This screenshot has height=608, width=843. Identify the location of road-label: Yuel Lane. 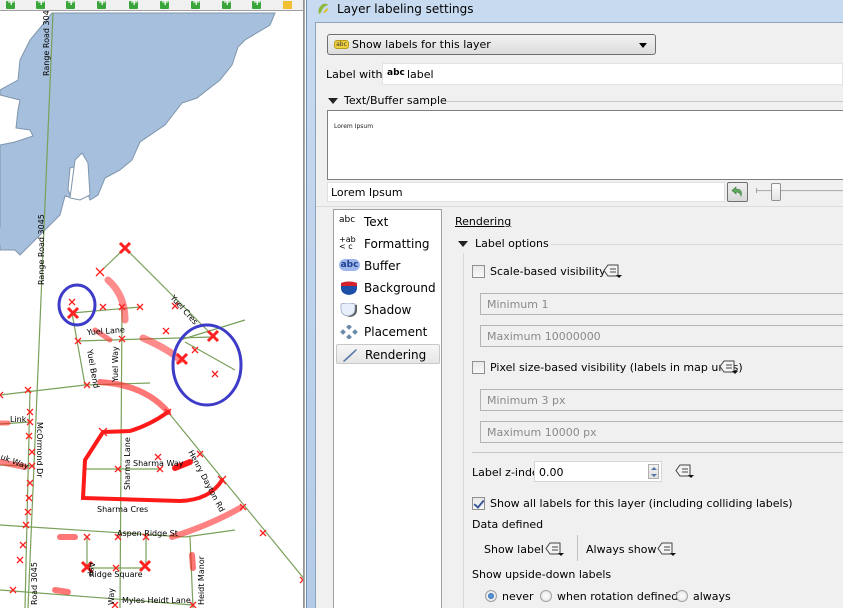
(106, 331).